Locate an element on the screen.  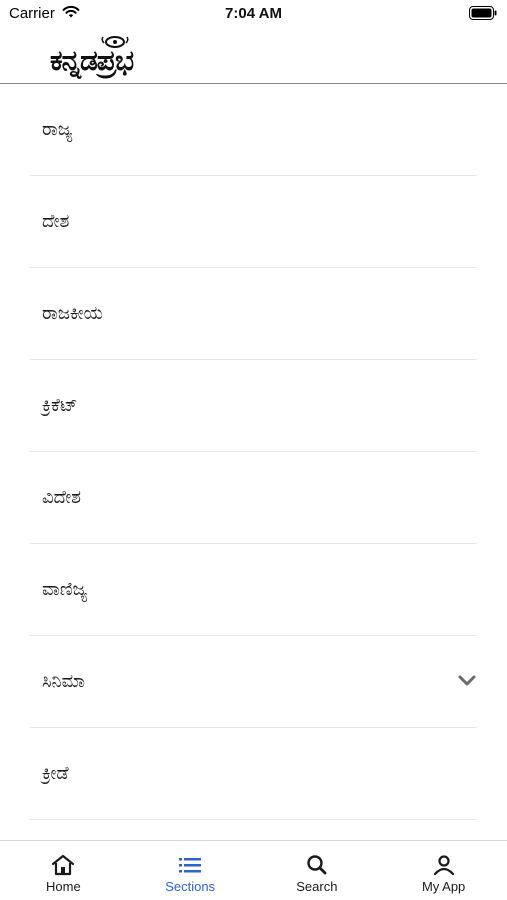
person-icon is located at coordinates (443, 865).